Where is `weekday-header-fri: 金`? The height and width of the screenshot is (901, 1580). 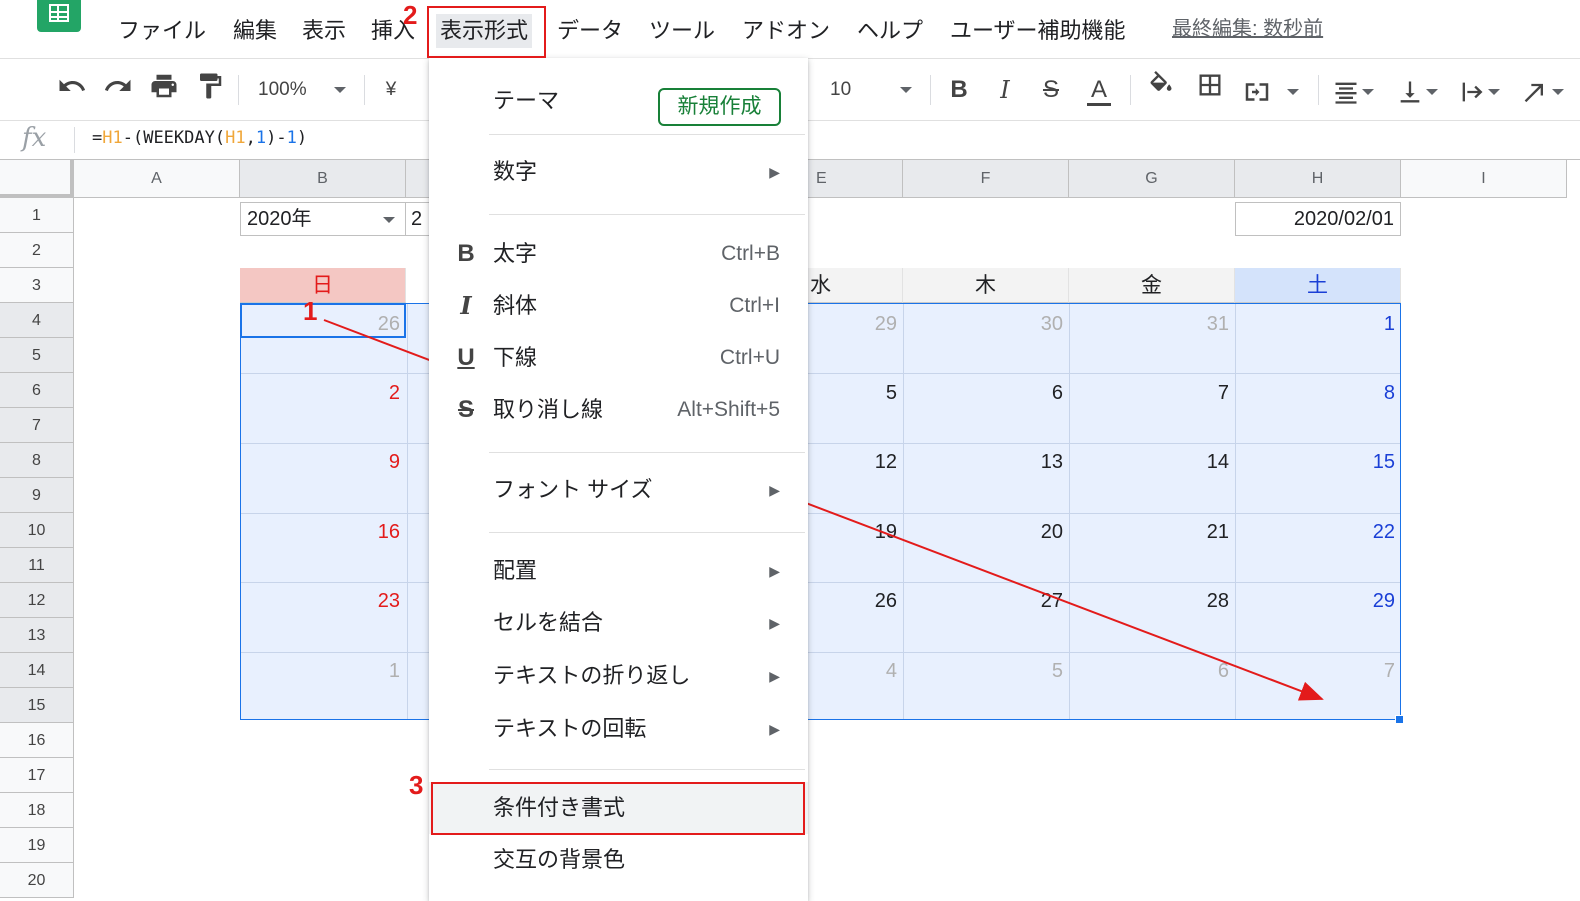
weekday-header-fri: 金 is located at coordinates (1152, 285).